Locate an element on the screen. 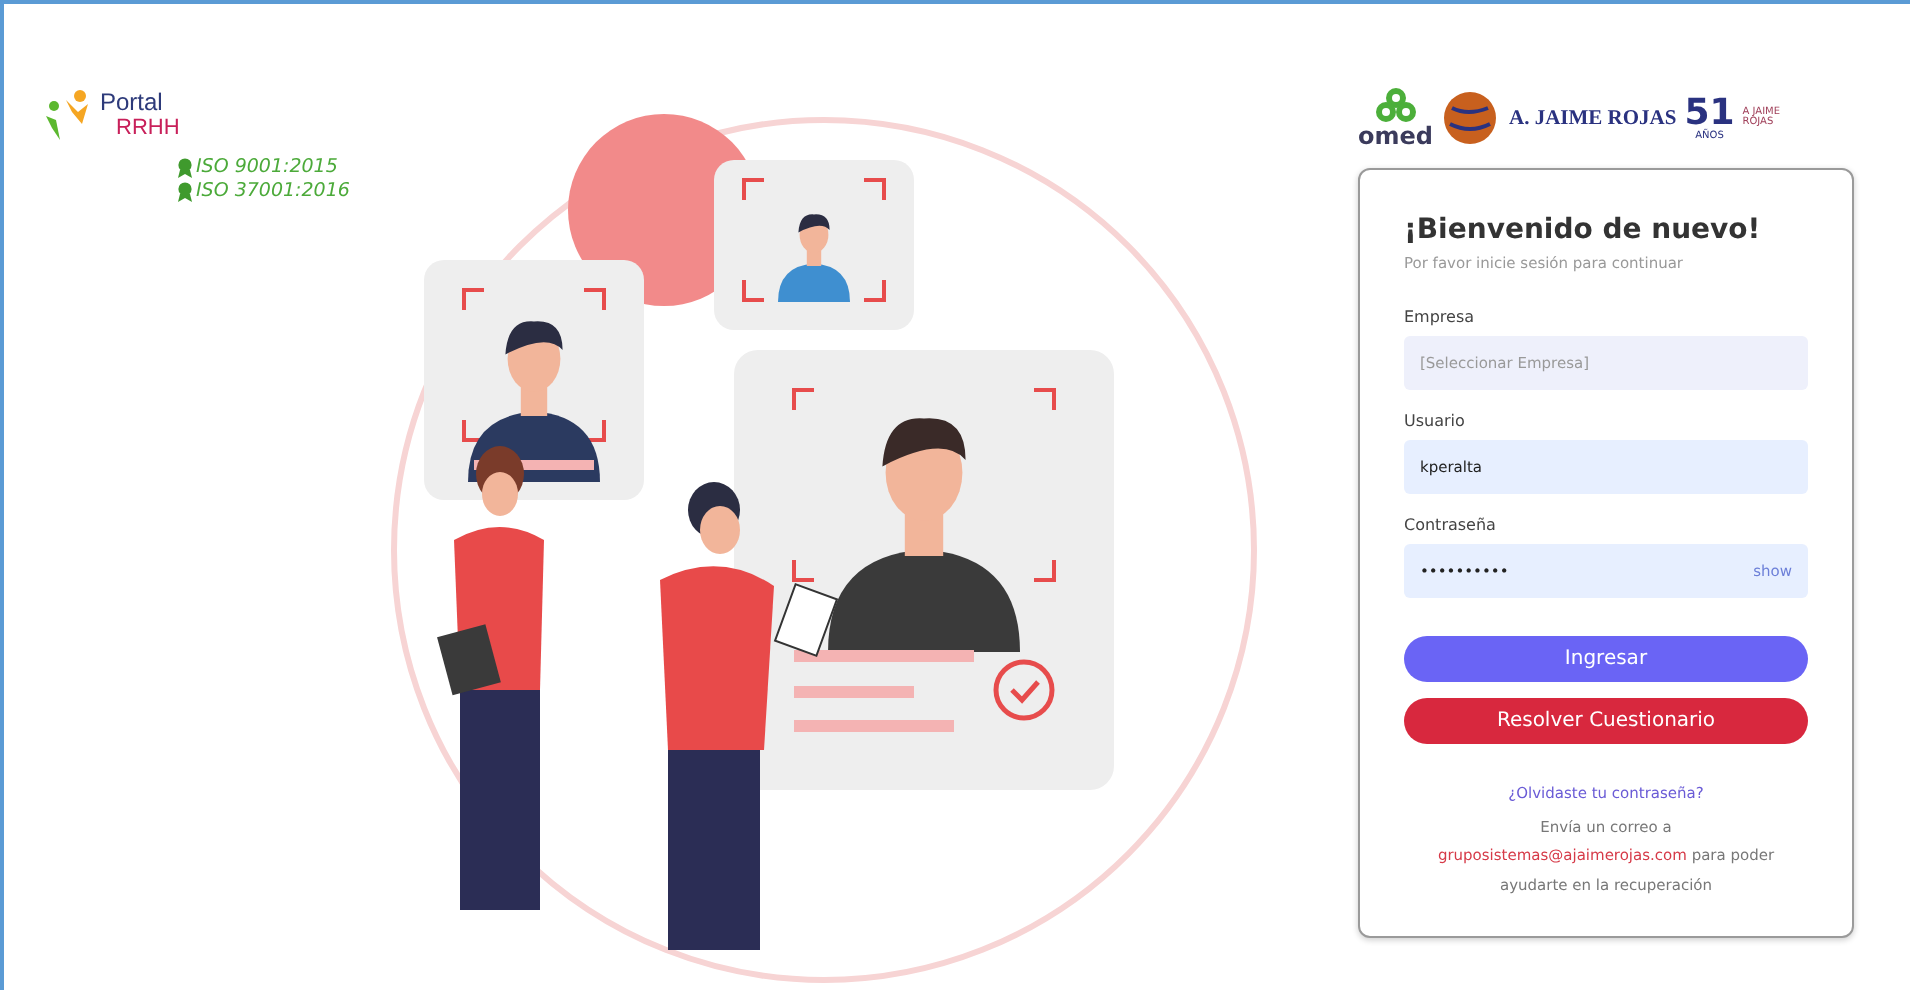  field-label: Usuario is located at coordinates (1435, 421).